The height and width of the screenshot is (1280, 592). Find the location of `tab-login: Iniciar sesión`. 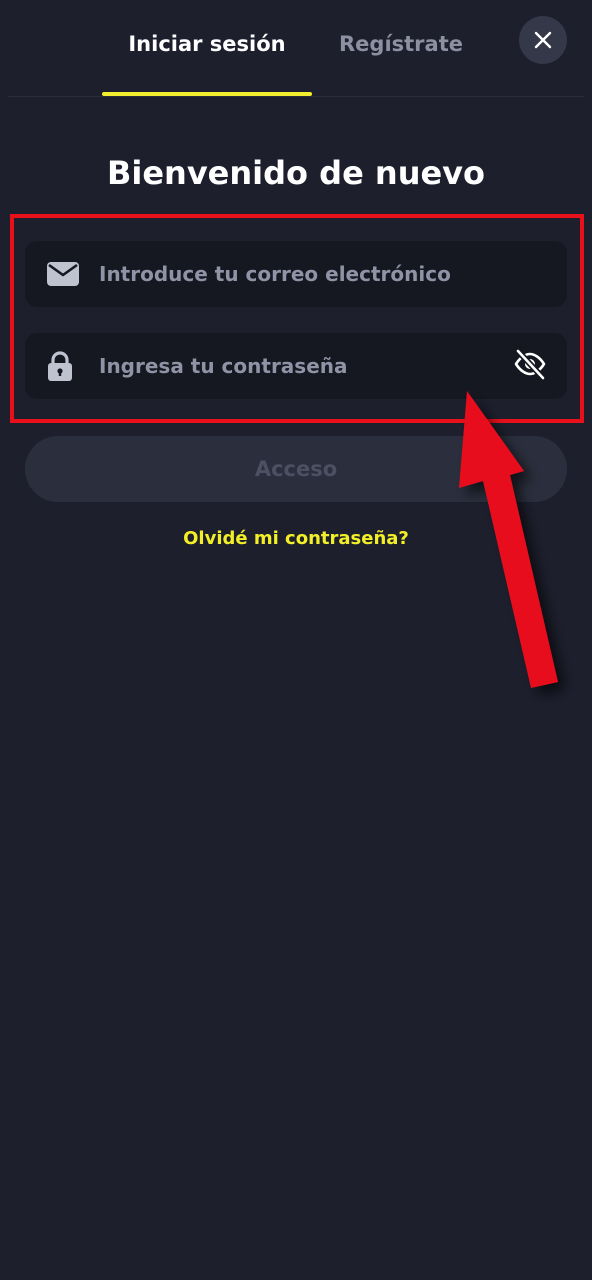

tab-login: Iniciar sesión is located at coordinates (207, 44).